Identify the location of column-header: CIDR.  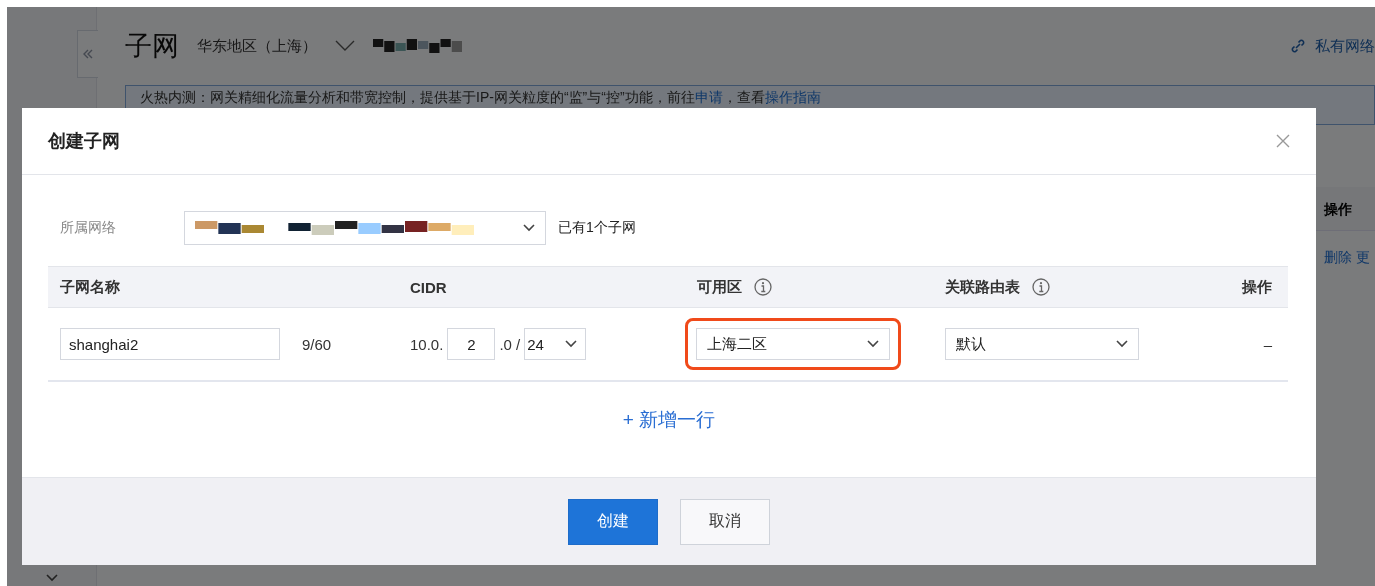
(428, 287).